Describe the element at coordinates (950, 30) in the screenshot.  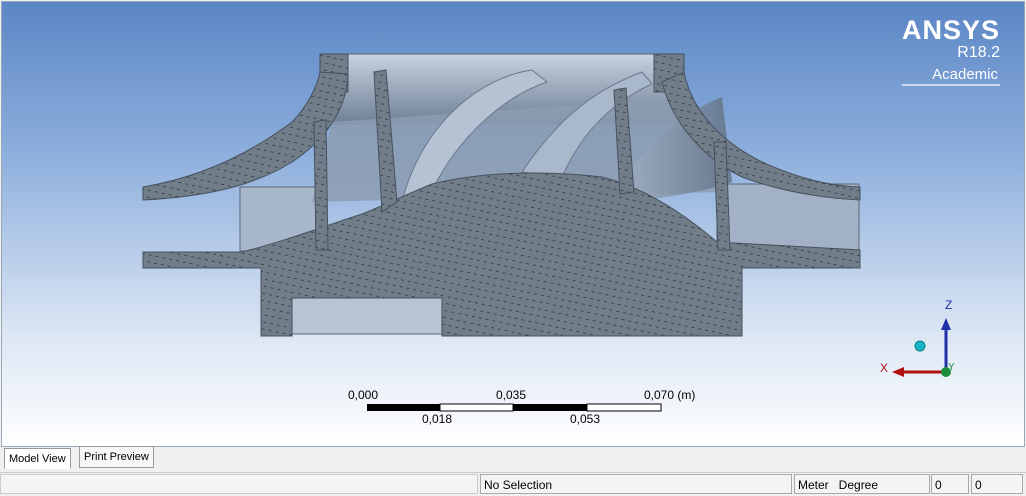
I see `brand-name: ANSYS` at that location.